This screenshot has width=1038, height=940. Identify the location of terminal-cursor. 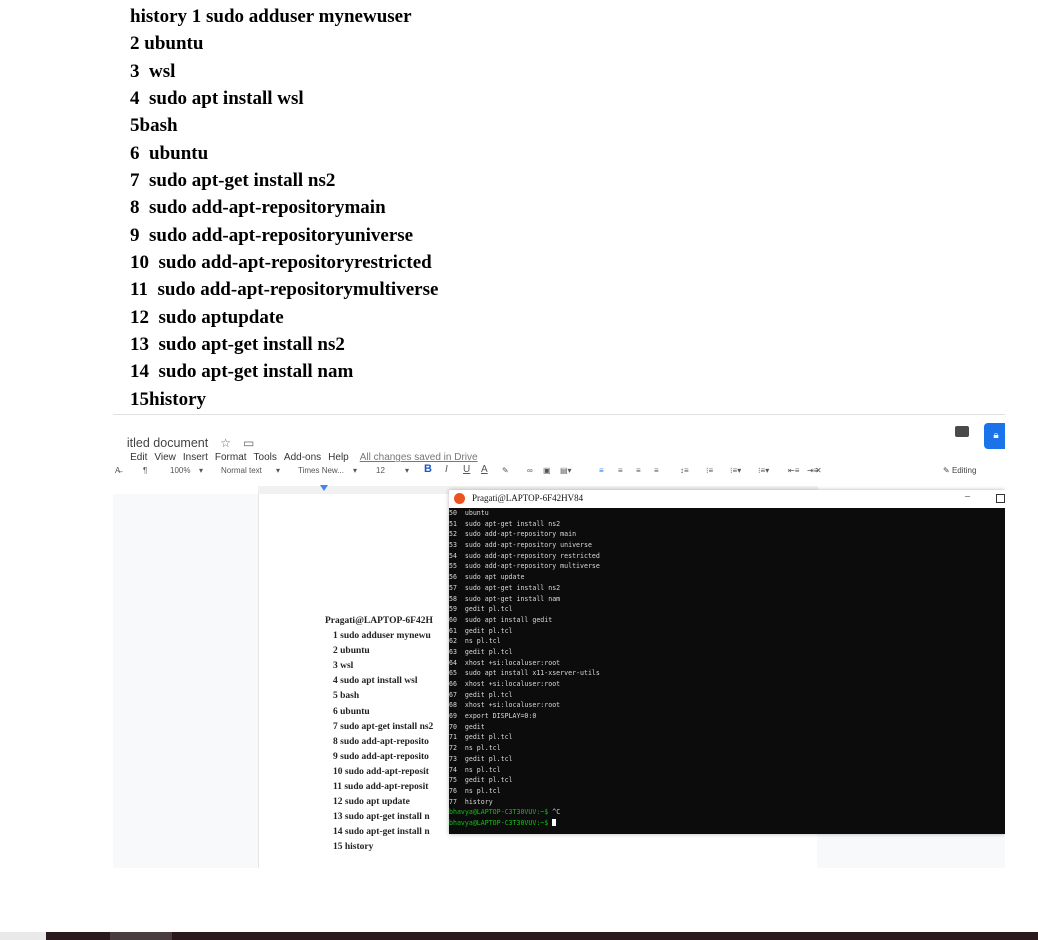
(554, 823).